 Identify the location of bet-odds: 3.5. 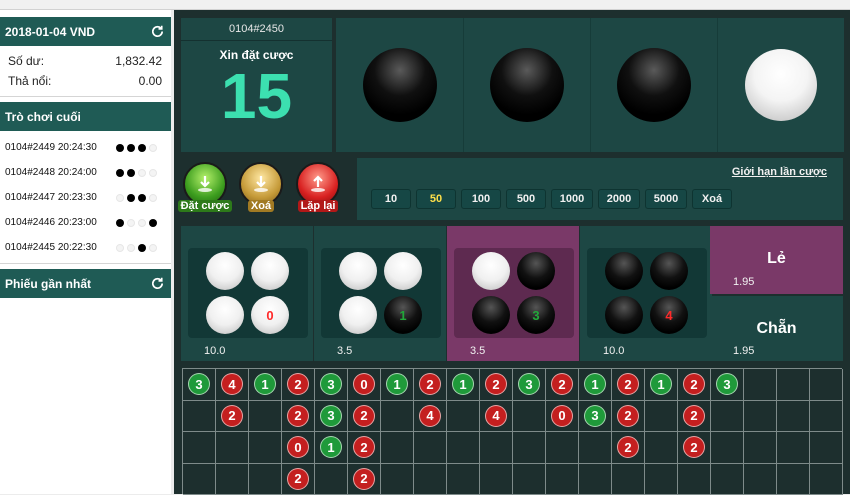
(344, 351).